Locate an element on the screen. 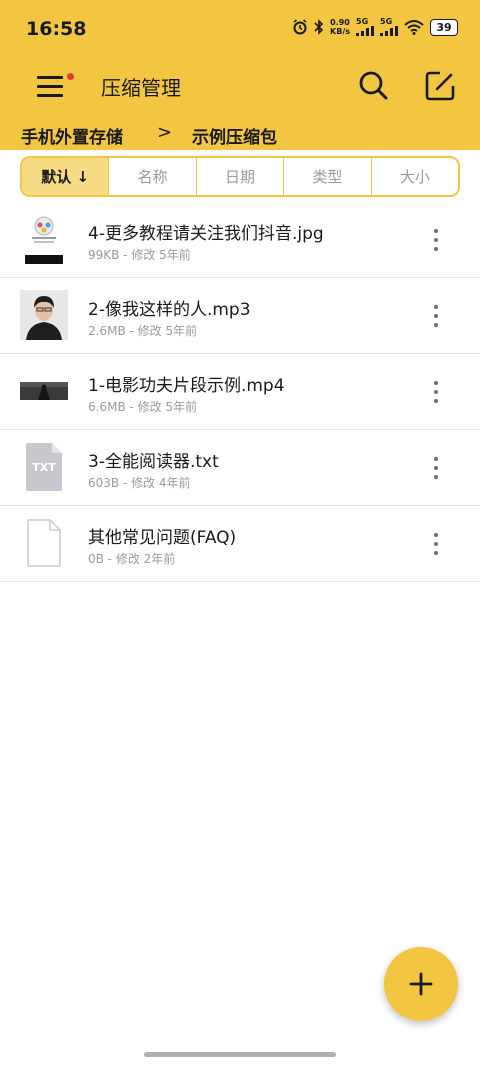  sort-tab-default: 默认 ↓ is located at coordinates (65, 176).